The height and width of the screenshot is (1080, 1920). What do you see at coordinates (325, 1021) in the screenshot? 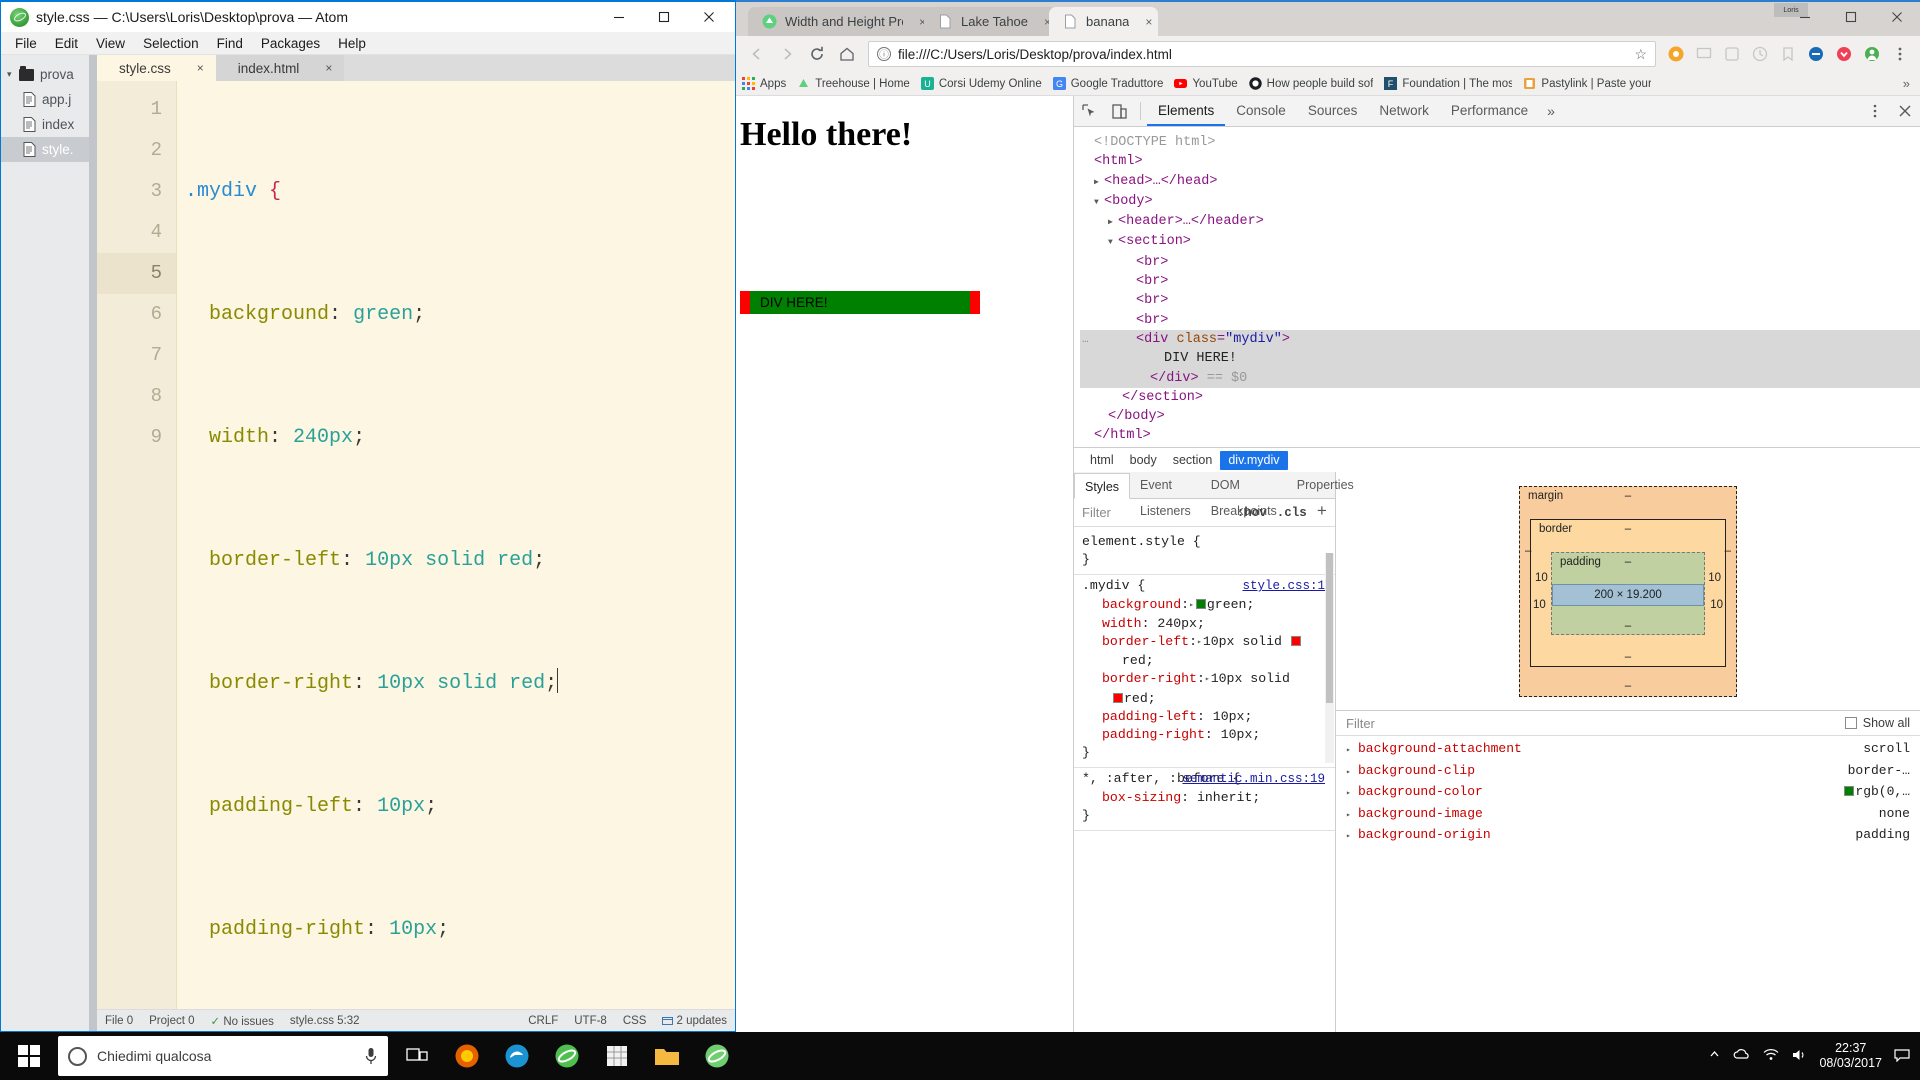
I see `status-cursor-position: style.css 5:32` at bounding box center [325, 1021].